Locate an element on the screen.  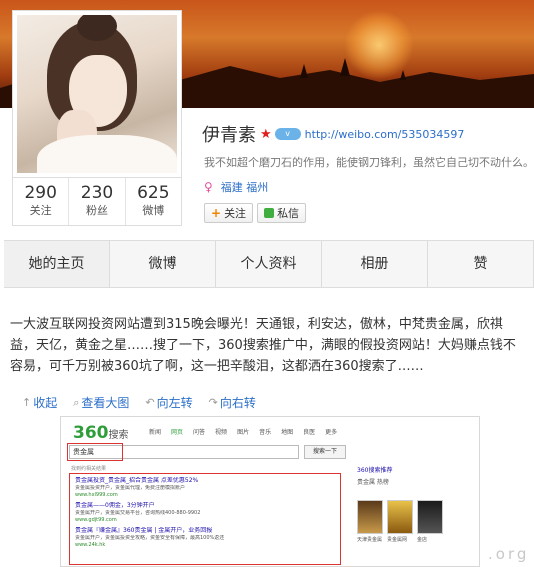
rotate-left-icon: ↶ is located at coordinates (150, 402).